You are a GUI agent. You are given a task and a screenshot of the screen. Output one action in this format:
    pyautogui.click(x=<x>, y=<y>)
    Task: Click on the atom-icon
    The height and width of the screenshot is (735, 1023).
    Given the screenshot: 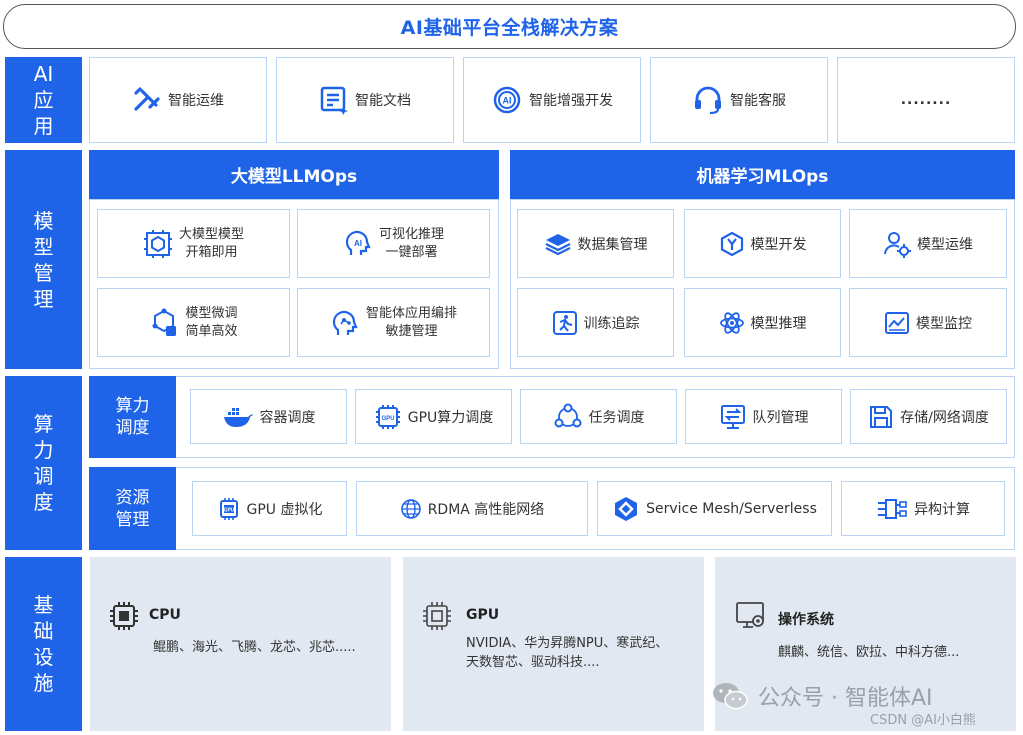 What is the action you would take?
    pyautogui.click(x=731, y=322)
    